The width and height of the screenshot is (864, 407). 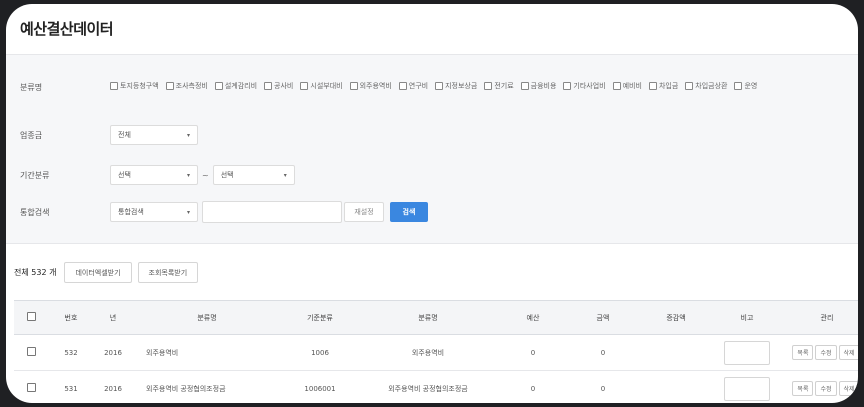 I want to click on category-checkbox-item: 운영, so click(x=745, y=86).